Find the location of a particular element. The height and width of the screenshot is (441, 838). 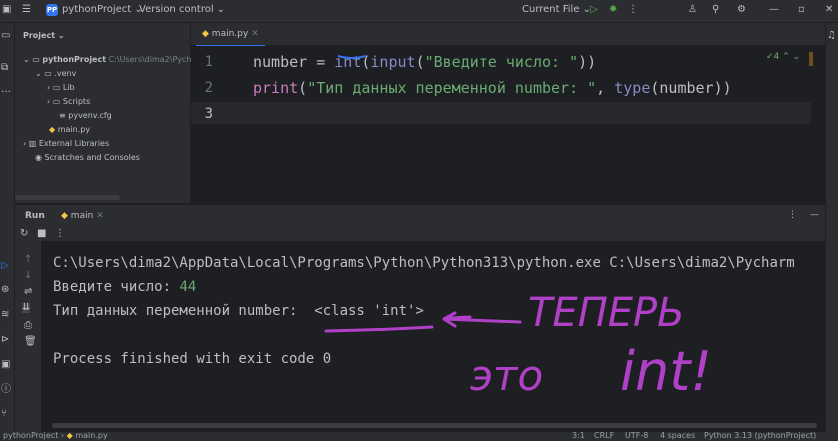

console-scrollbar is located at coordinates (434, 425).